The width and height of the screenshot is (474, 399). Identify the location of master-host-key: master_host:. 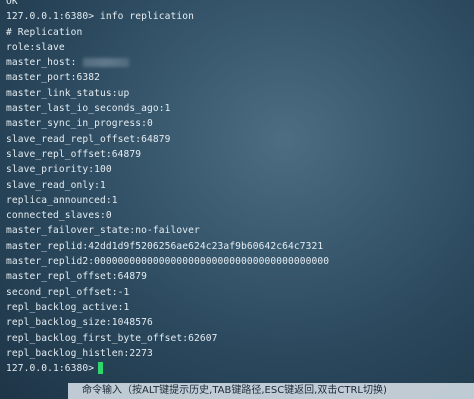
(41, 63).